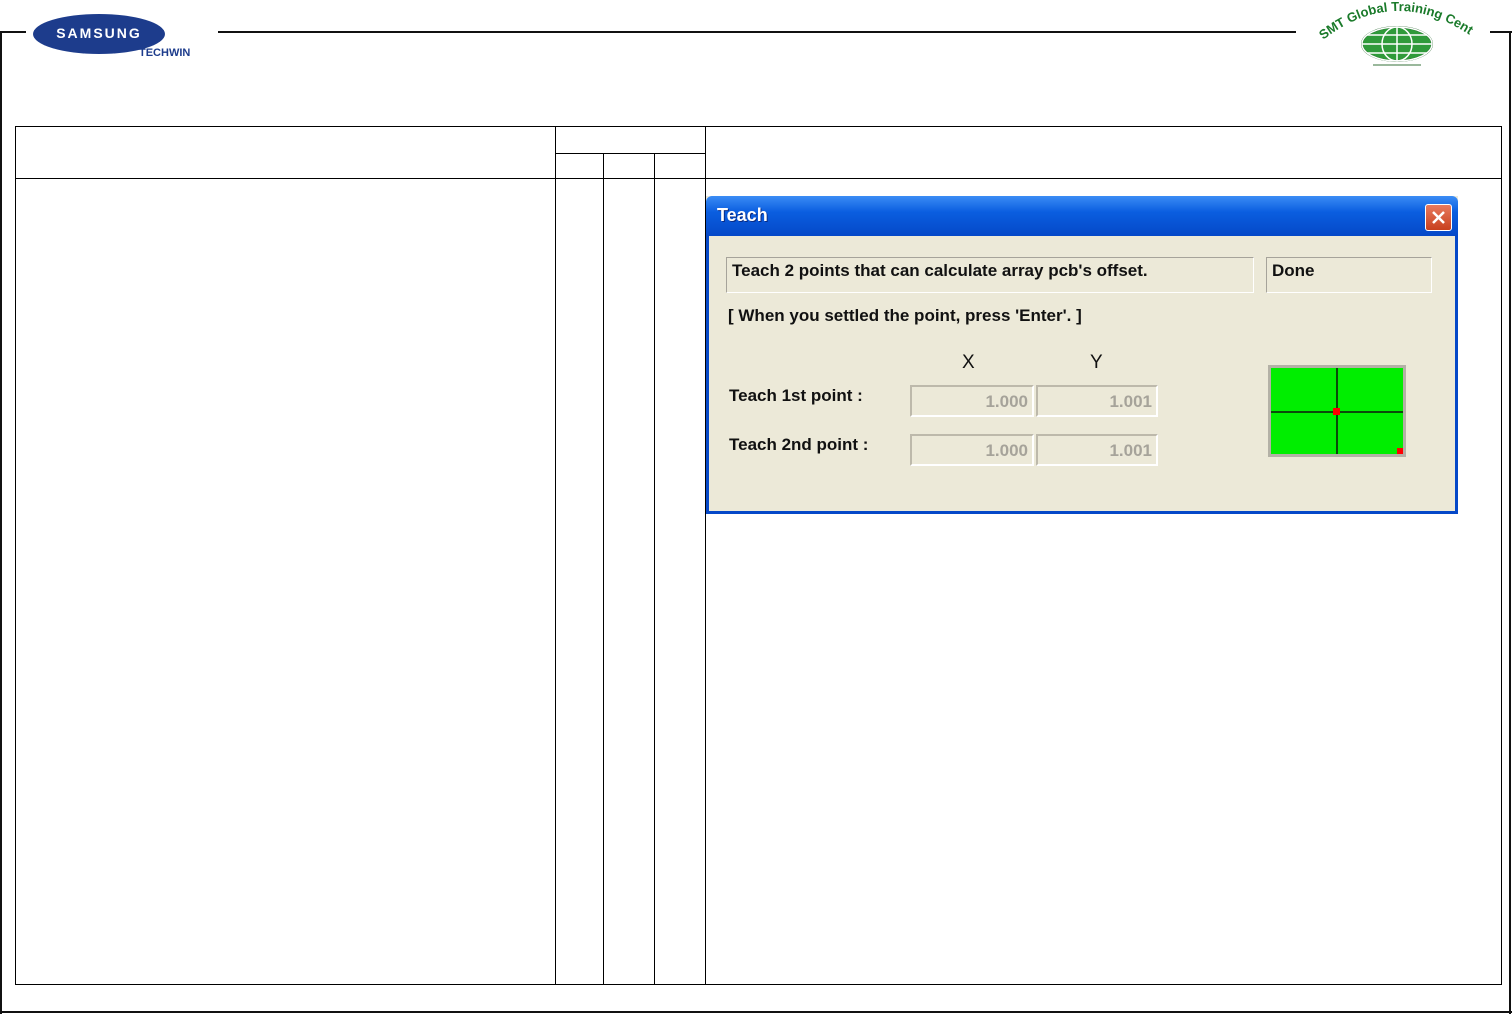  What do you see at coordinates (1510, 522) in the screenshot?
I see `frame-right` at bounding box center [1510, 522].